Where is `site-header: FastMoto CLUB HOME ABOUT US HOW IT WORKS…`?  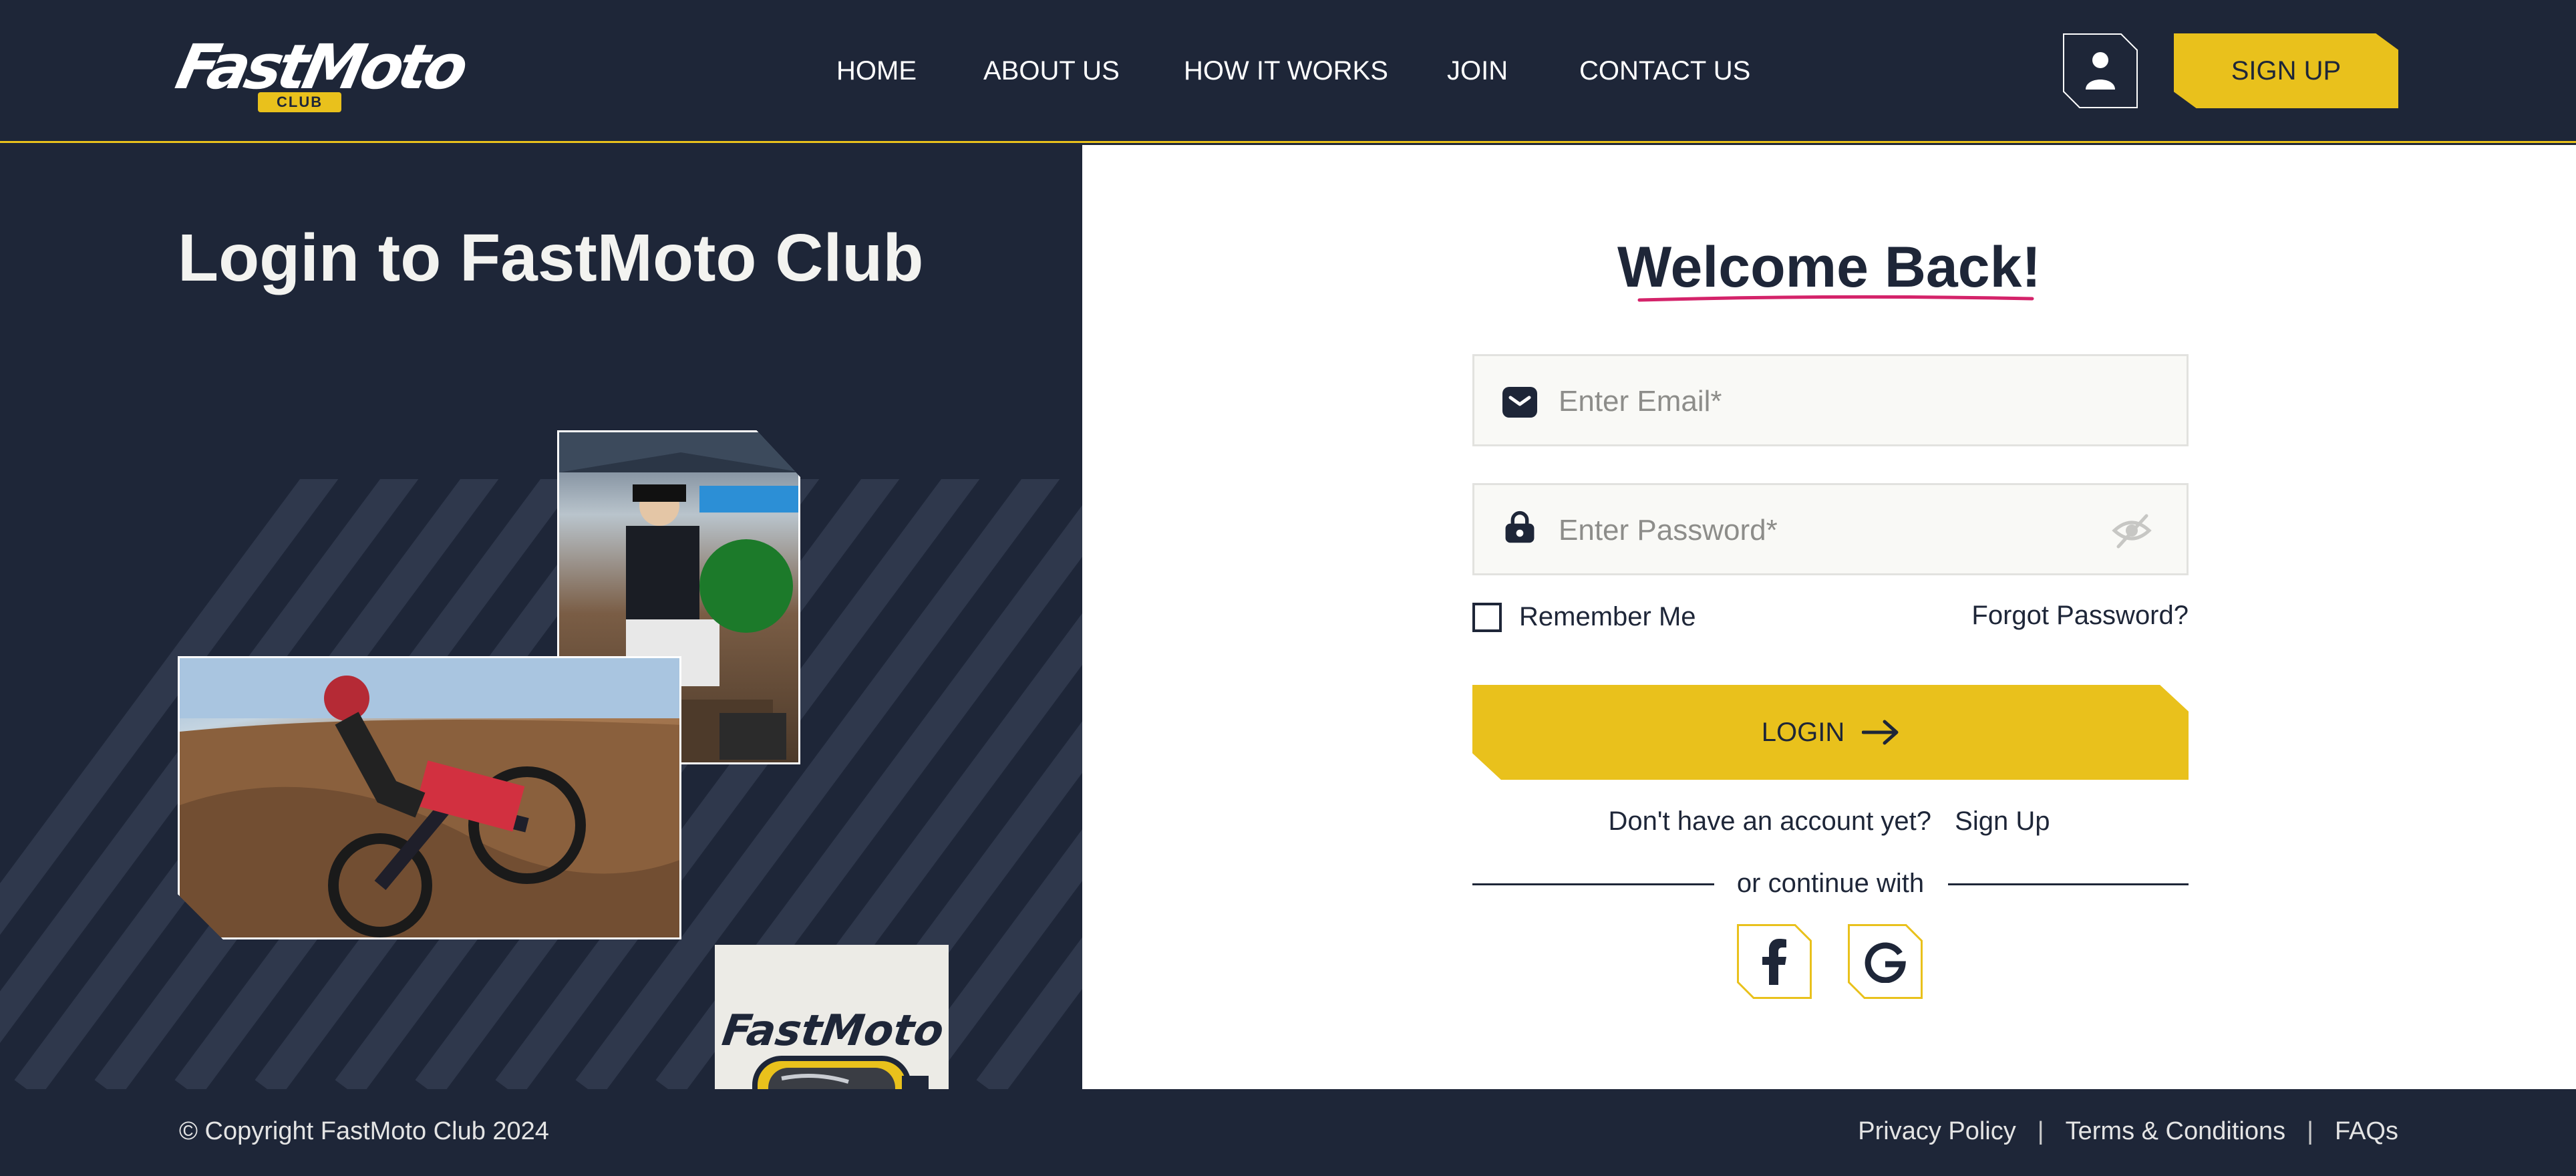 site-header: FastMoto CLUB HOME ABOUT US HOW IT WORKS… is located at coordinates (1288, 72).